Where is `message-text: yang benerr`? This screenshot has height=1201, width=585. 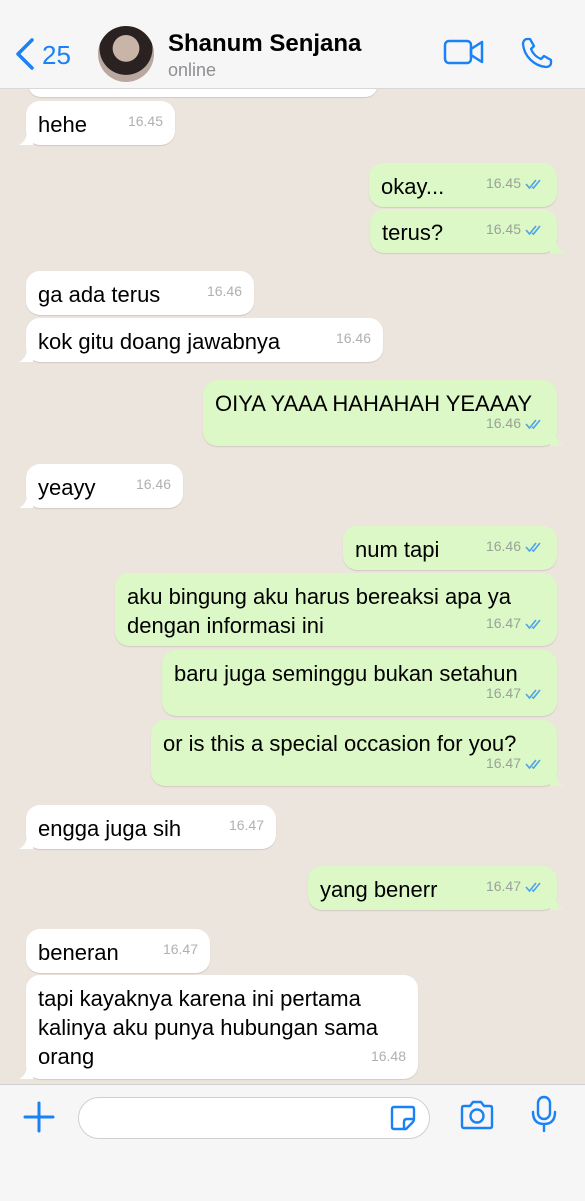
message-text: yang benerr is located at coordinates (379, 889).